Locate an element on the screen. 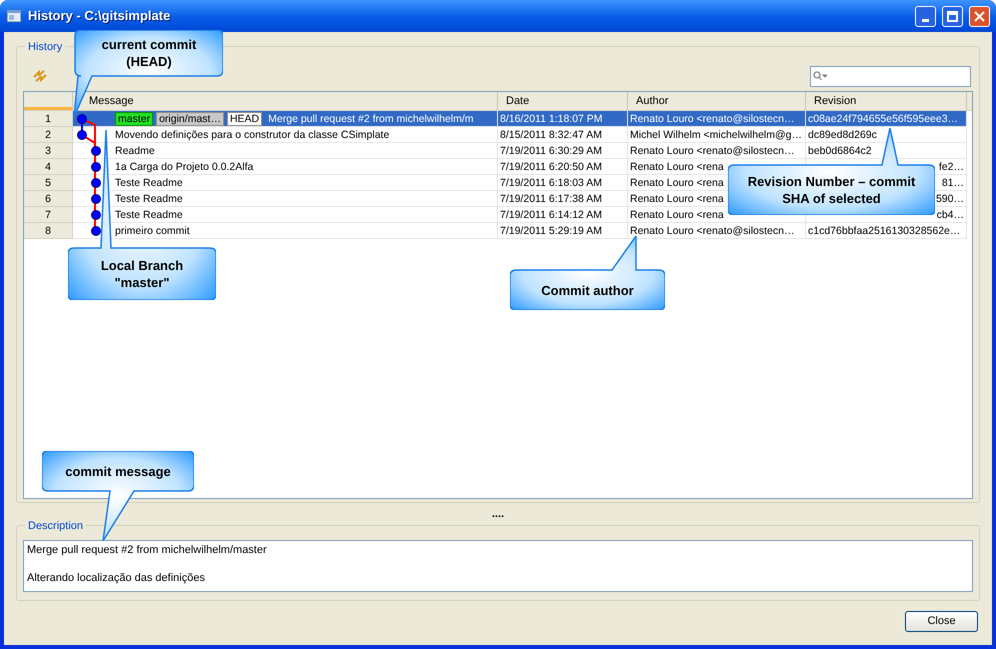  close-icon is located at coordinates (979, 16).